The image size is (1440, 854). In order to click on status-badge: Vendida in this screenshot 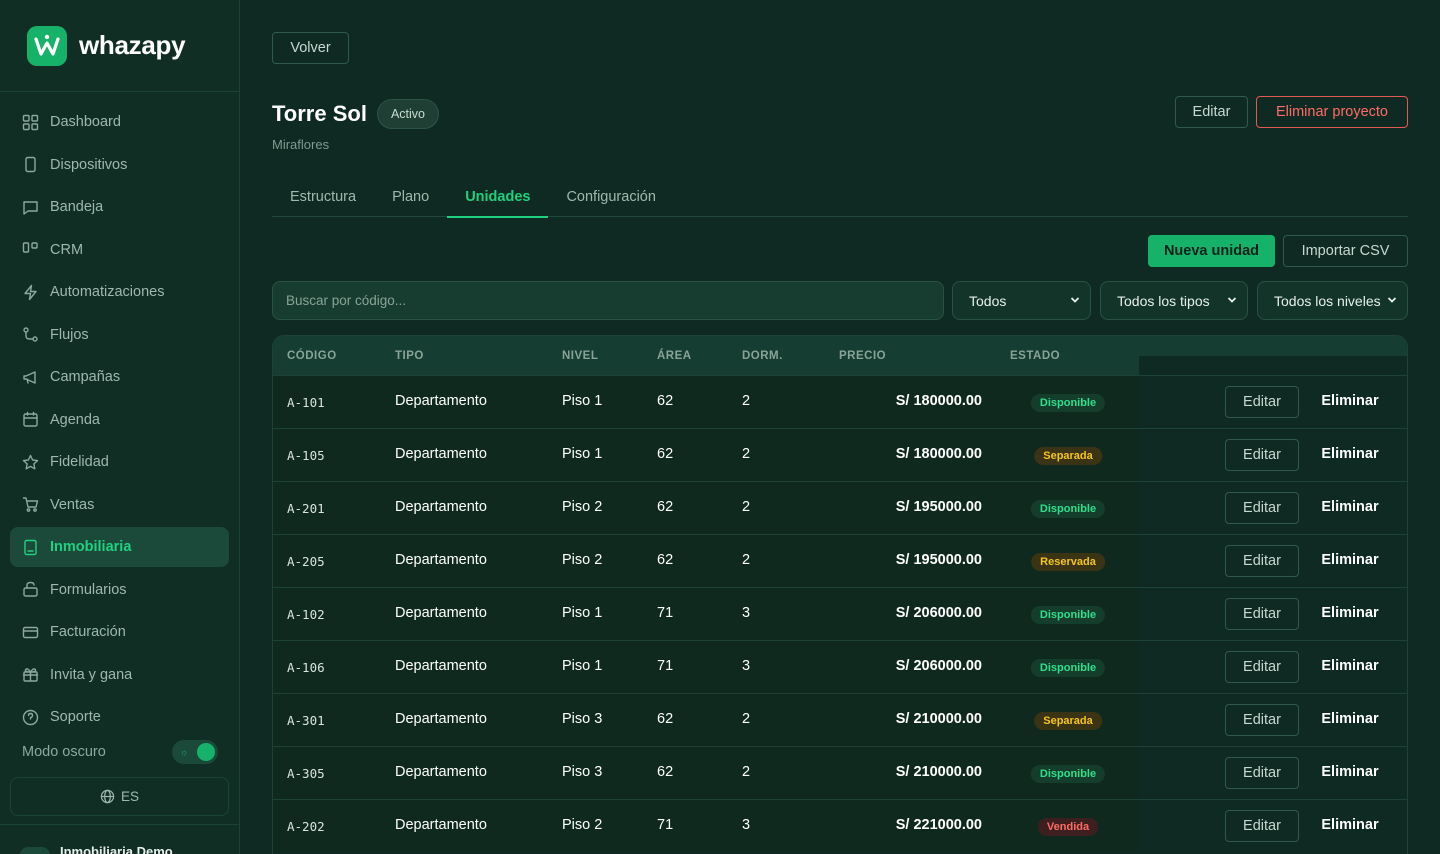, I will do `click(1068, 827)`.